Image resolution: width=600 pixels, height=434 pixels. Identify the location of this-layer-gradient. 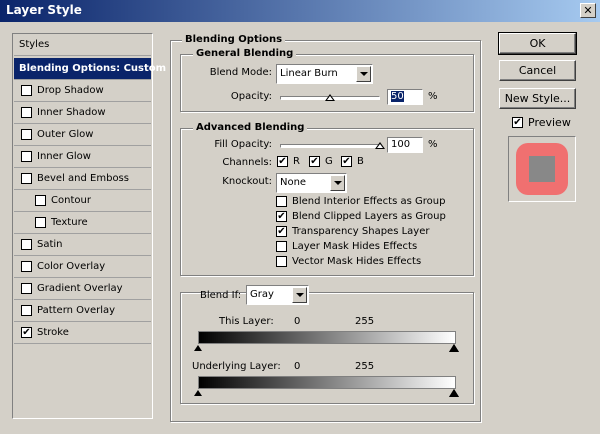
(327, 337).